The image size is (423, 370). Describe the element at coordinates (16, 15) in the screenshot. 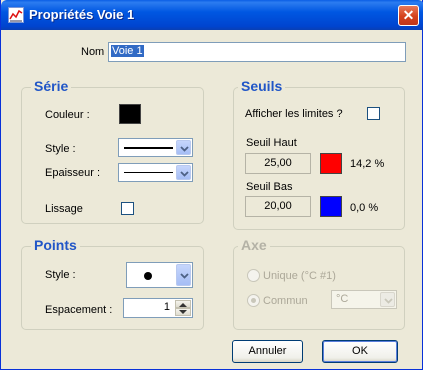

I see `chart-icon` at that location.